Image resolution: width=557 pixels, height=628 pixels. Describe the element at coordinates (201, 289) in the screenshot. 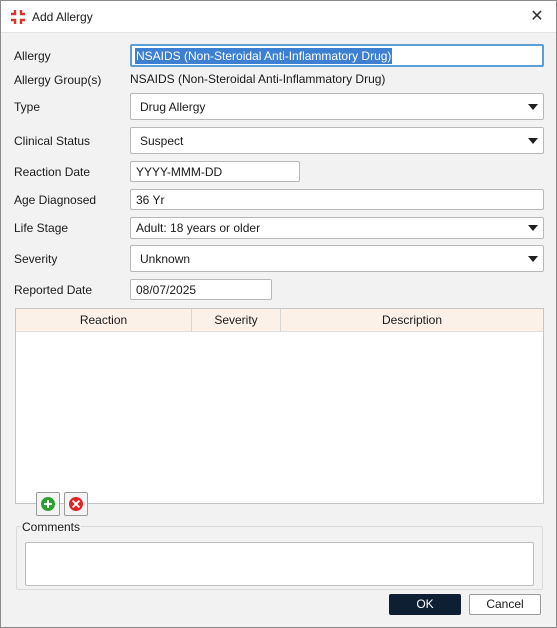

I see `reported-date-input: 08/07/2025` at that location.